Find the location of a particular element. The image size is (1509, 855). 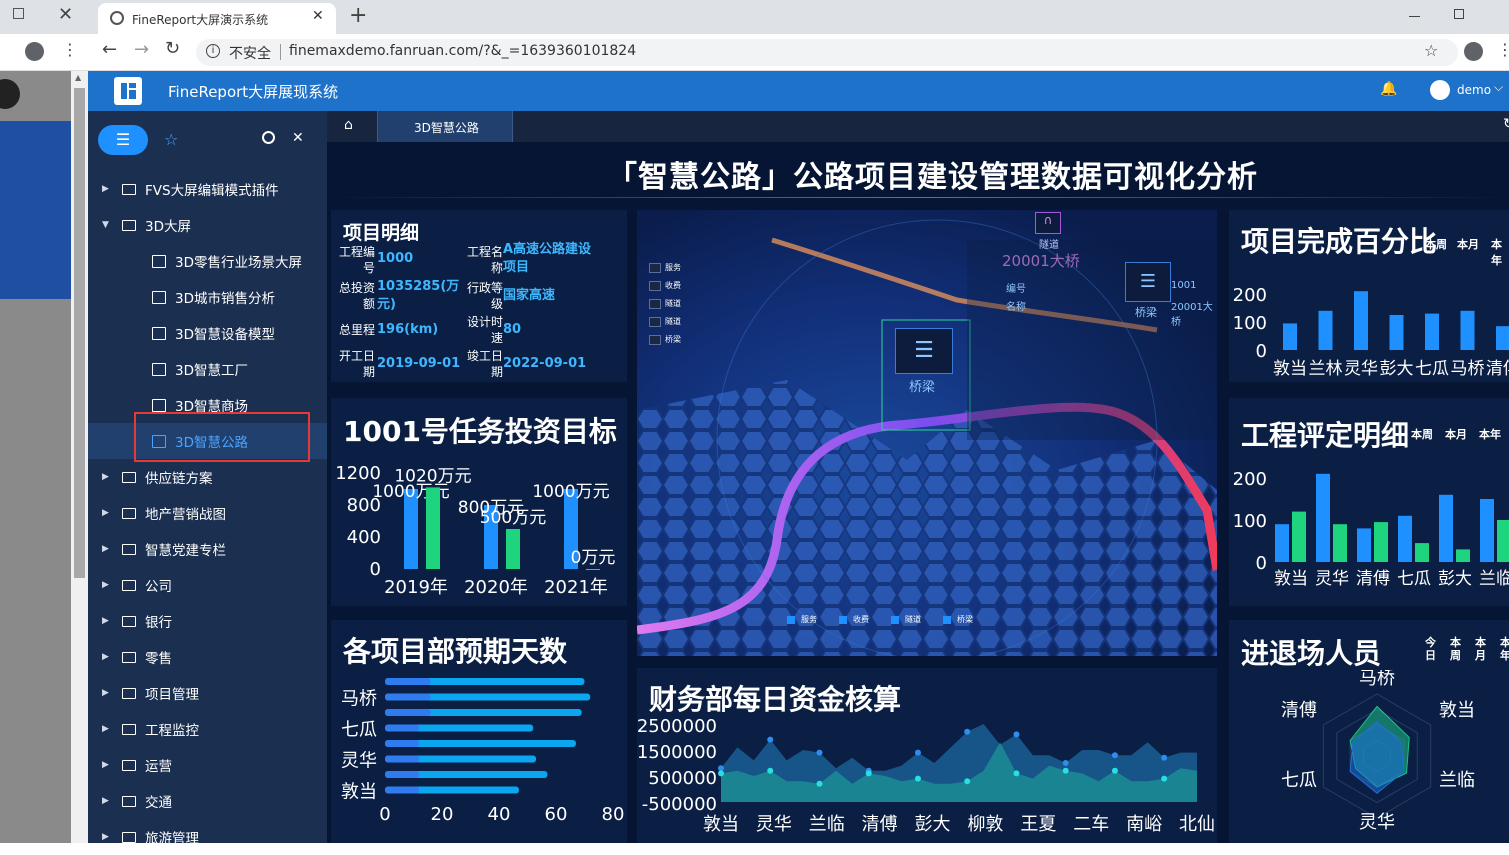

bar is located at coordinates (1446, 528).